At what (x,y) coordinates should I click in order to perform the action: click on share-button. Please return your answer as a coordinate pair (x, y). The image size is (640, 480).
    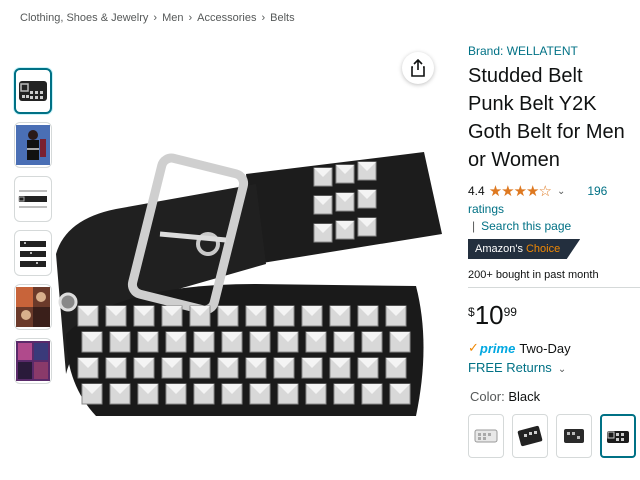
    Looking at the image, I should click on (418, 68).